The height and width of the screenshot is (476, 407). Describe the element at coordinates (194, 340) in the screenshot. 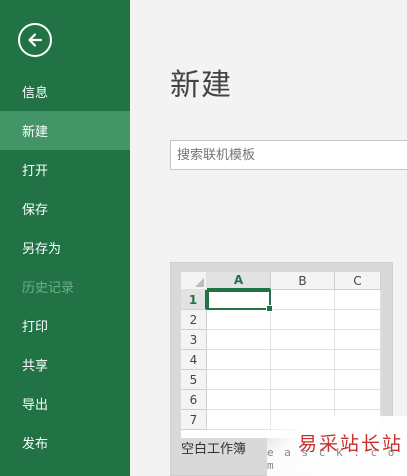

I see `row-header: 3` at that location.